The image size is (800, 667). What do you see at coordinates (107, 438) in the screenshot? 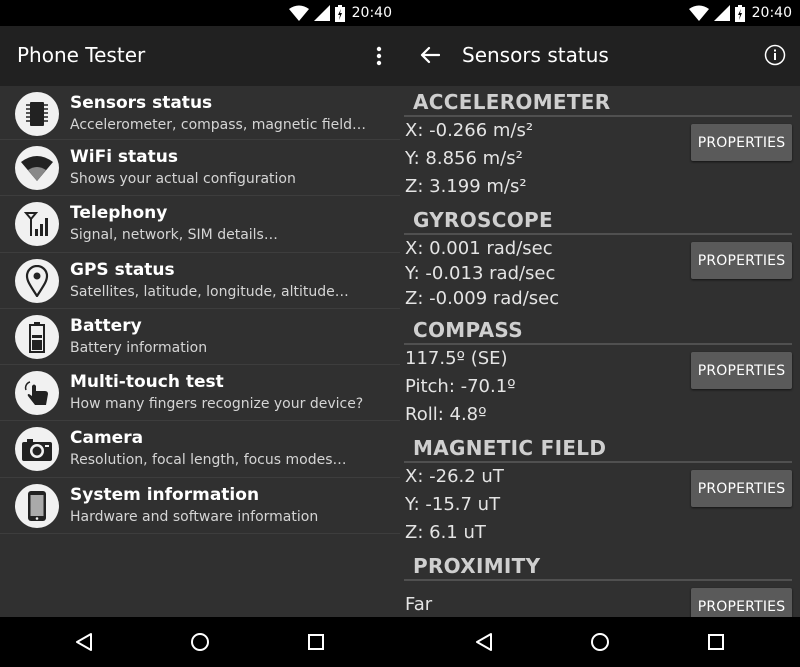
I see `menu-item-title: Camera` at bounding box center [107, 438].